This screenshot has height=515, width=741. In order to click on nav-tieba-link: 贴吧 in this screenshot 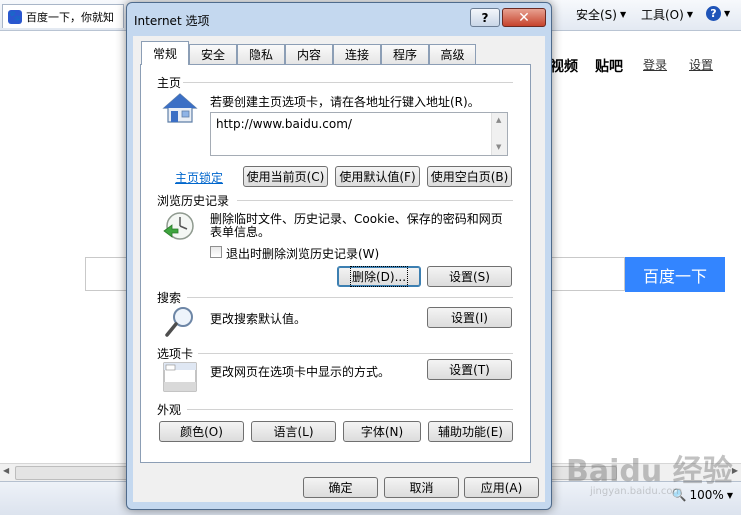, I will do `click(609, 66)`.